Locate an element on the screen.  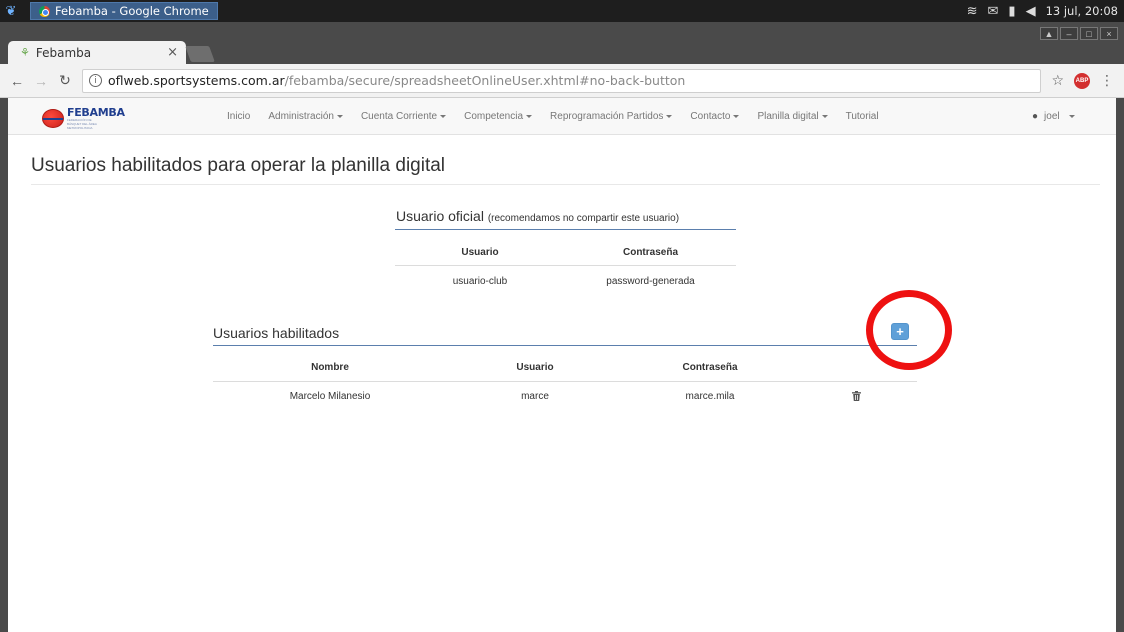
row-nombre: Marcelo Milanesio is located at coordinates (330, 396).